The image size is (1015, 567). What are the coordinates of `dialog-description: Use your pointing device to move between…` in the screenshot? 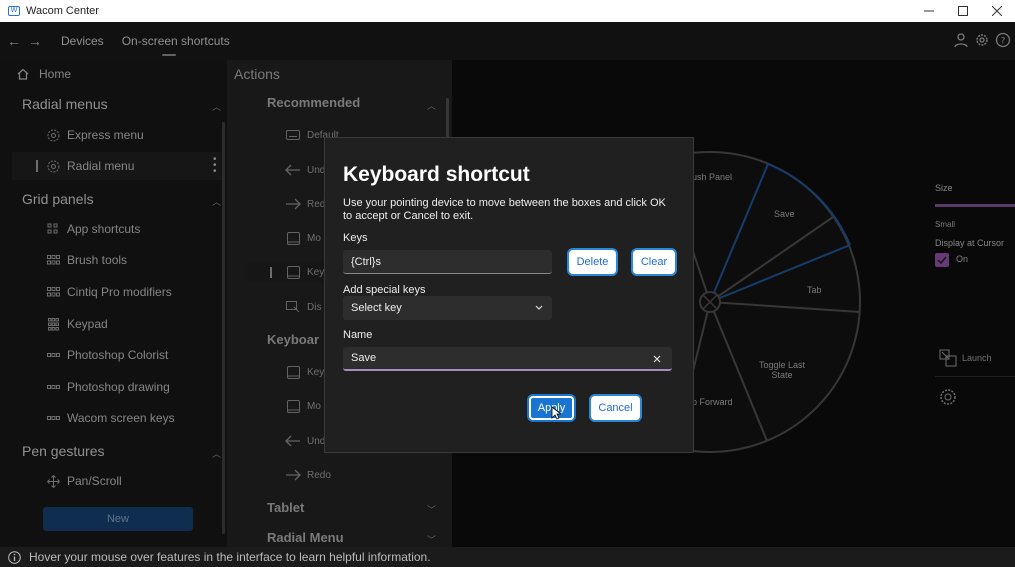 It's located at (504, 209).